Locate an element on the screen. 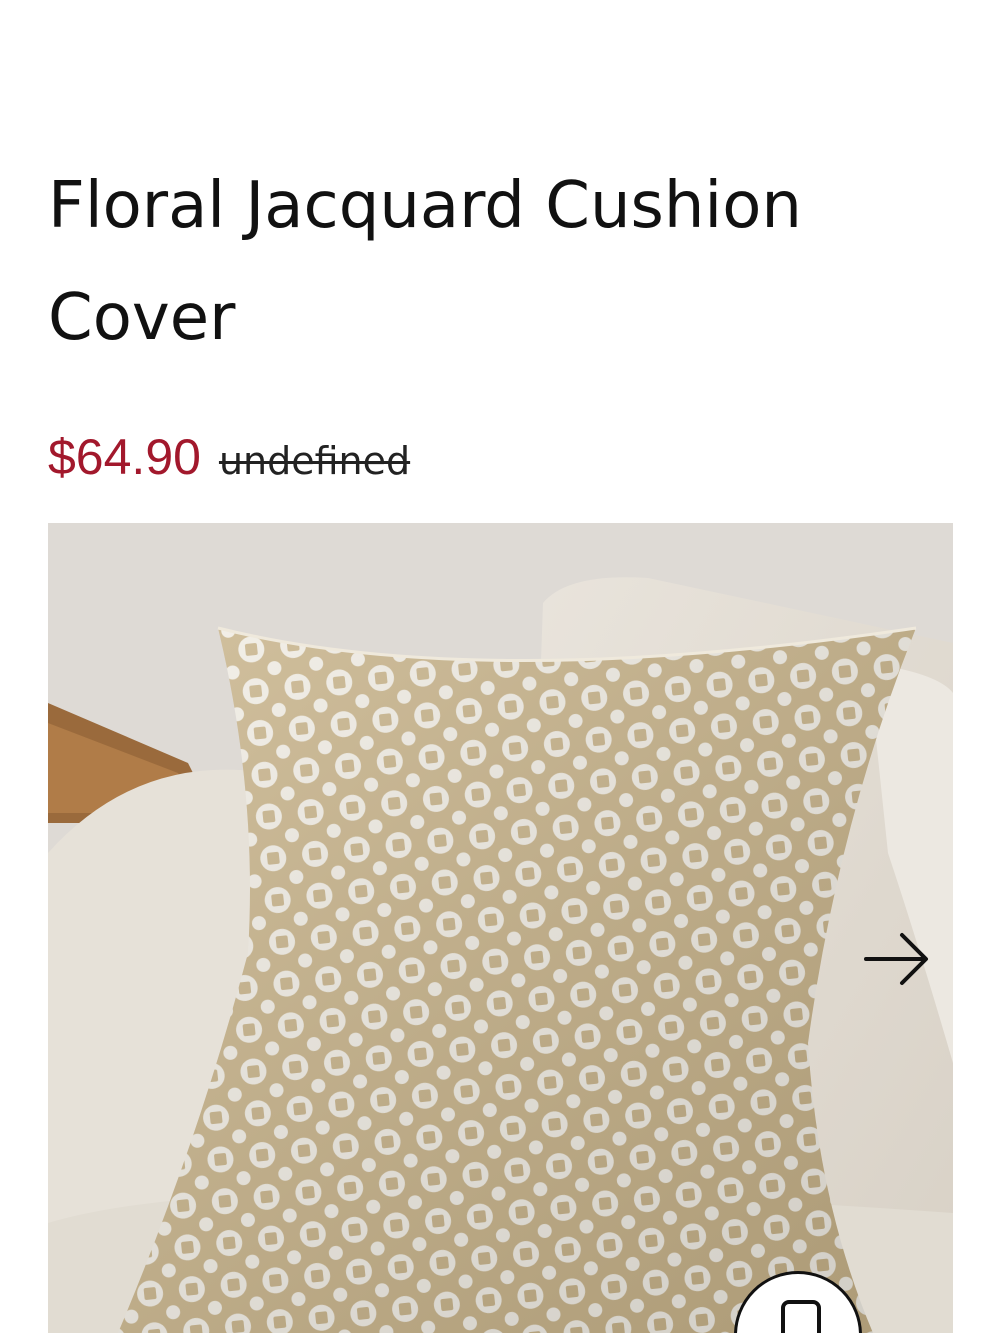 Image resolution: width=1000 pixels, height=1333 pixels. price-original: undefined is located at coordinates (314, 461).